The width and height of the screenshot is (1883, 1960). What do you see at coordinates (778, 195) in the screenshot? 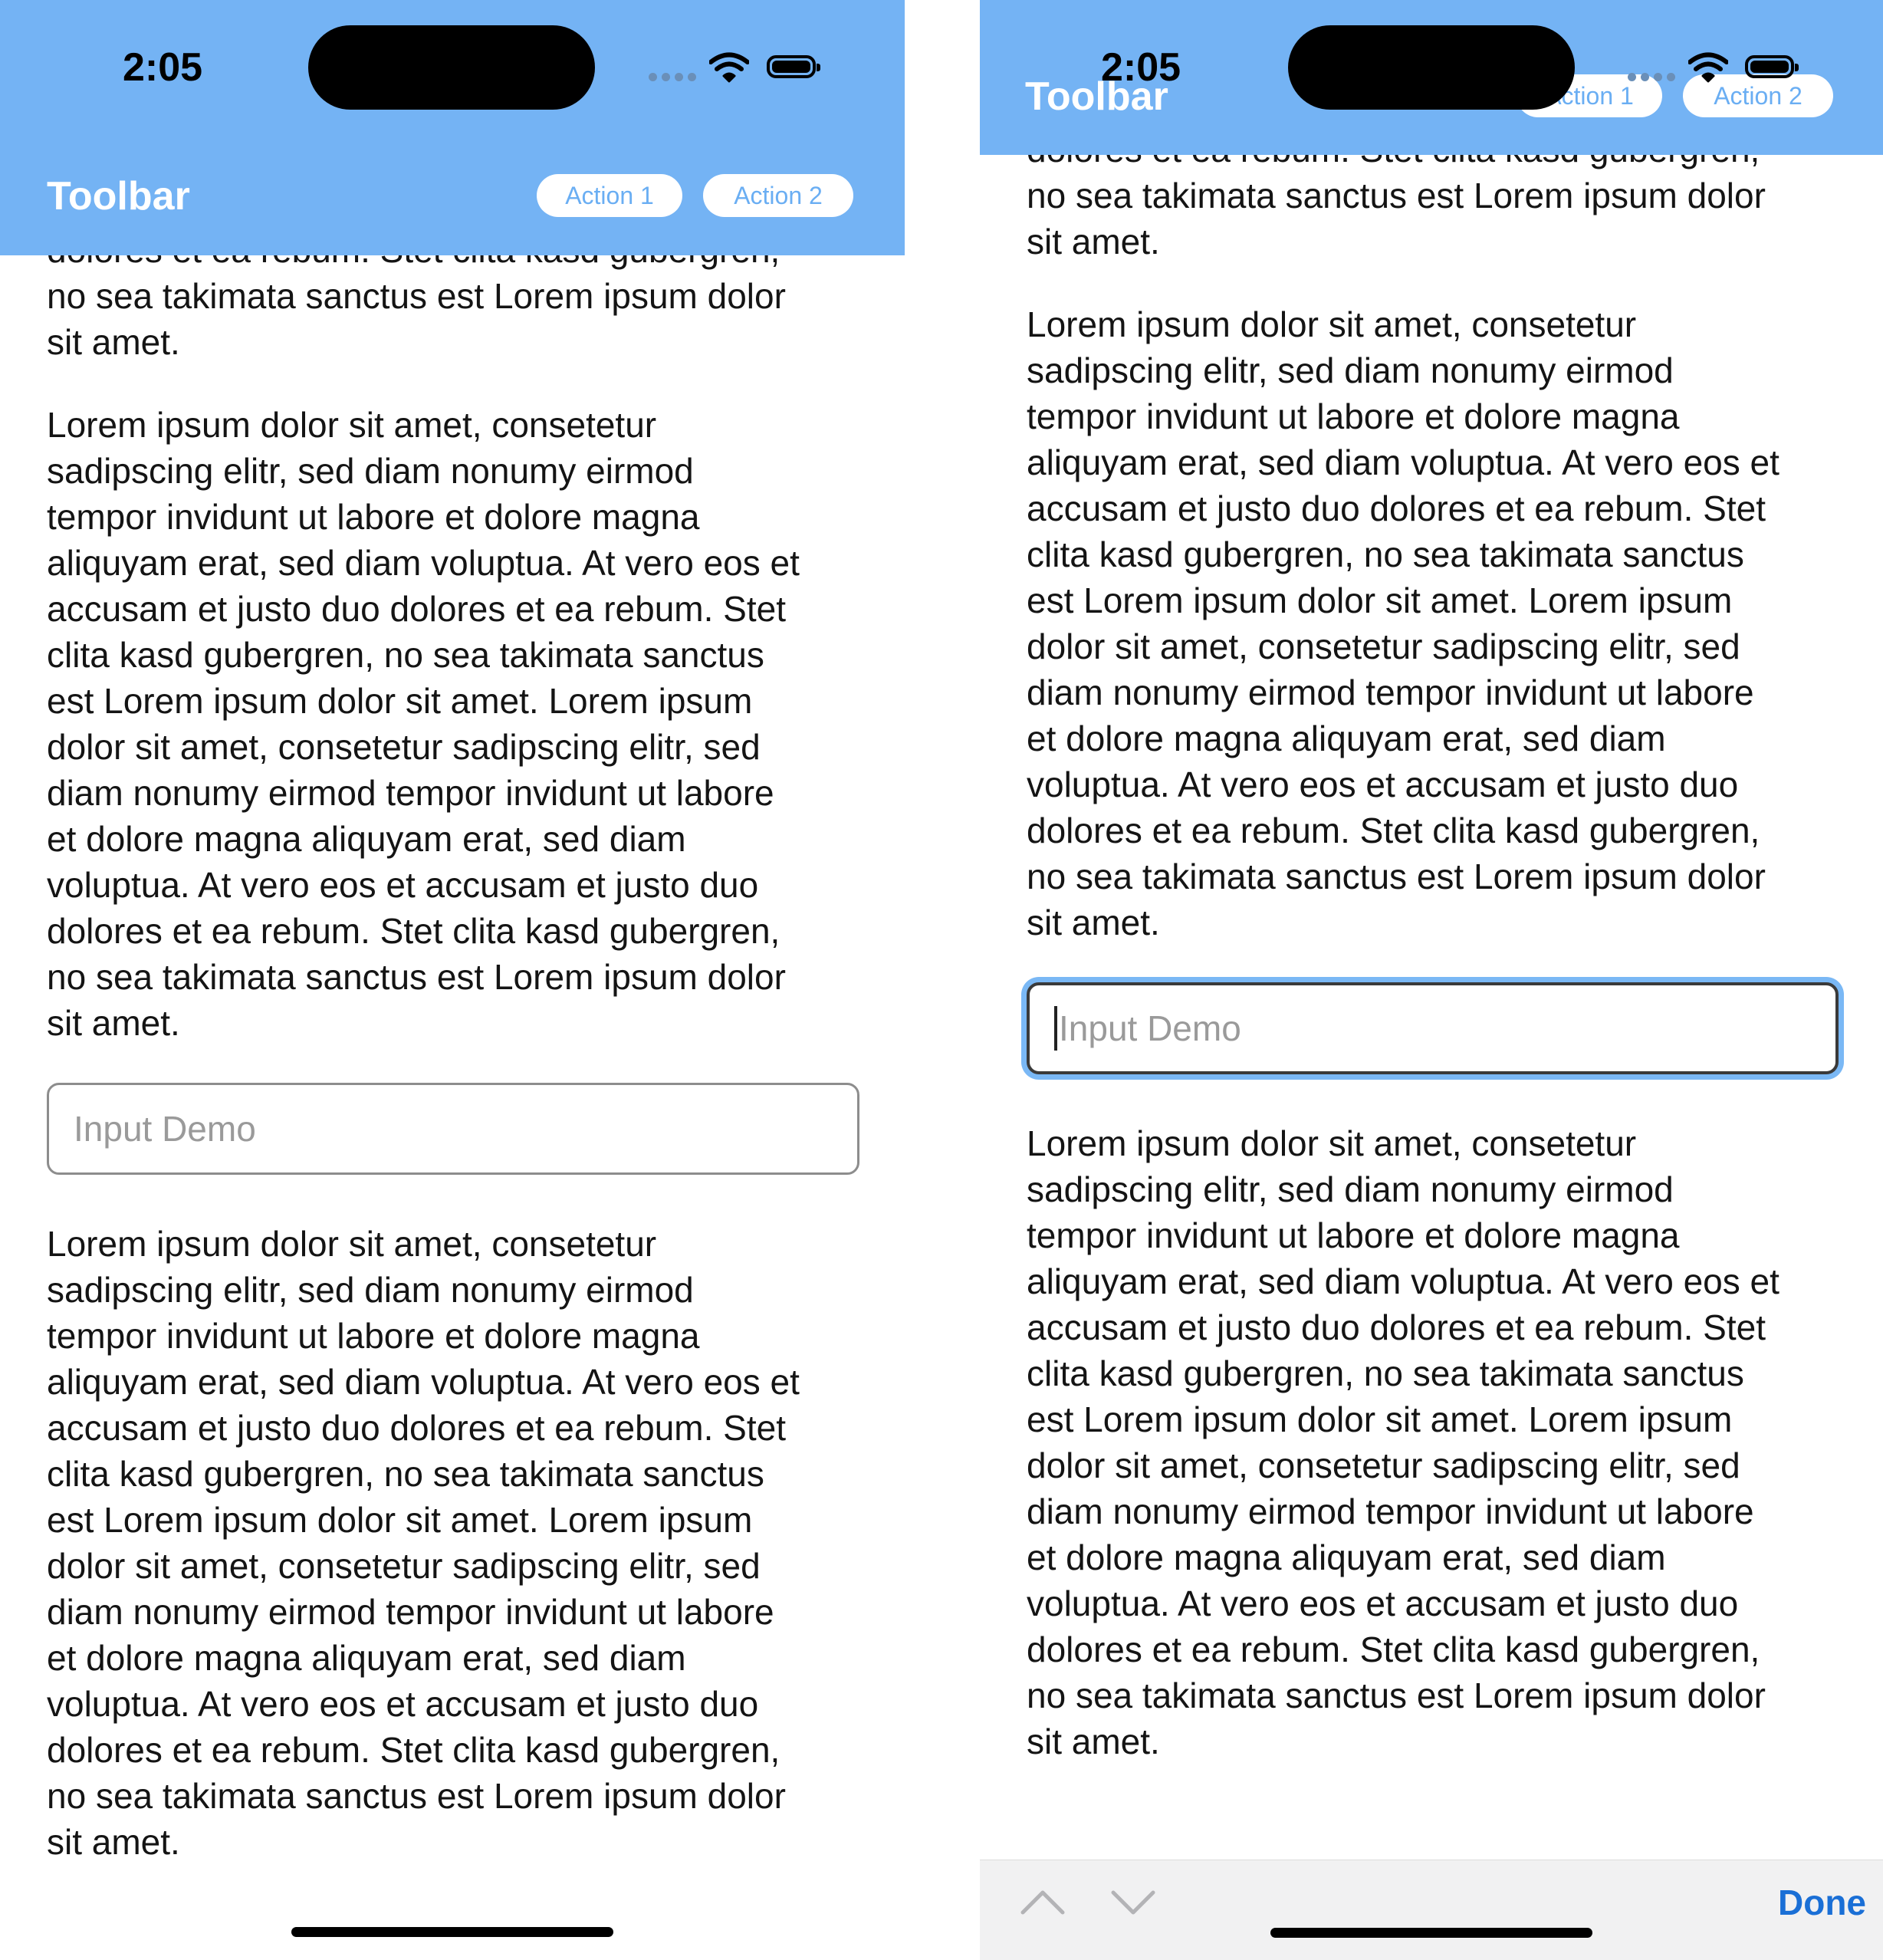
I see `action-2-button: Action 2` at bounding box center [778, 195].